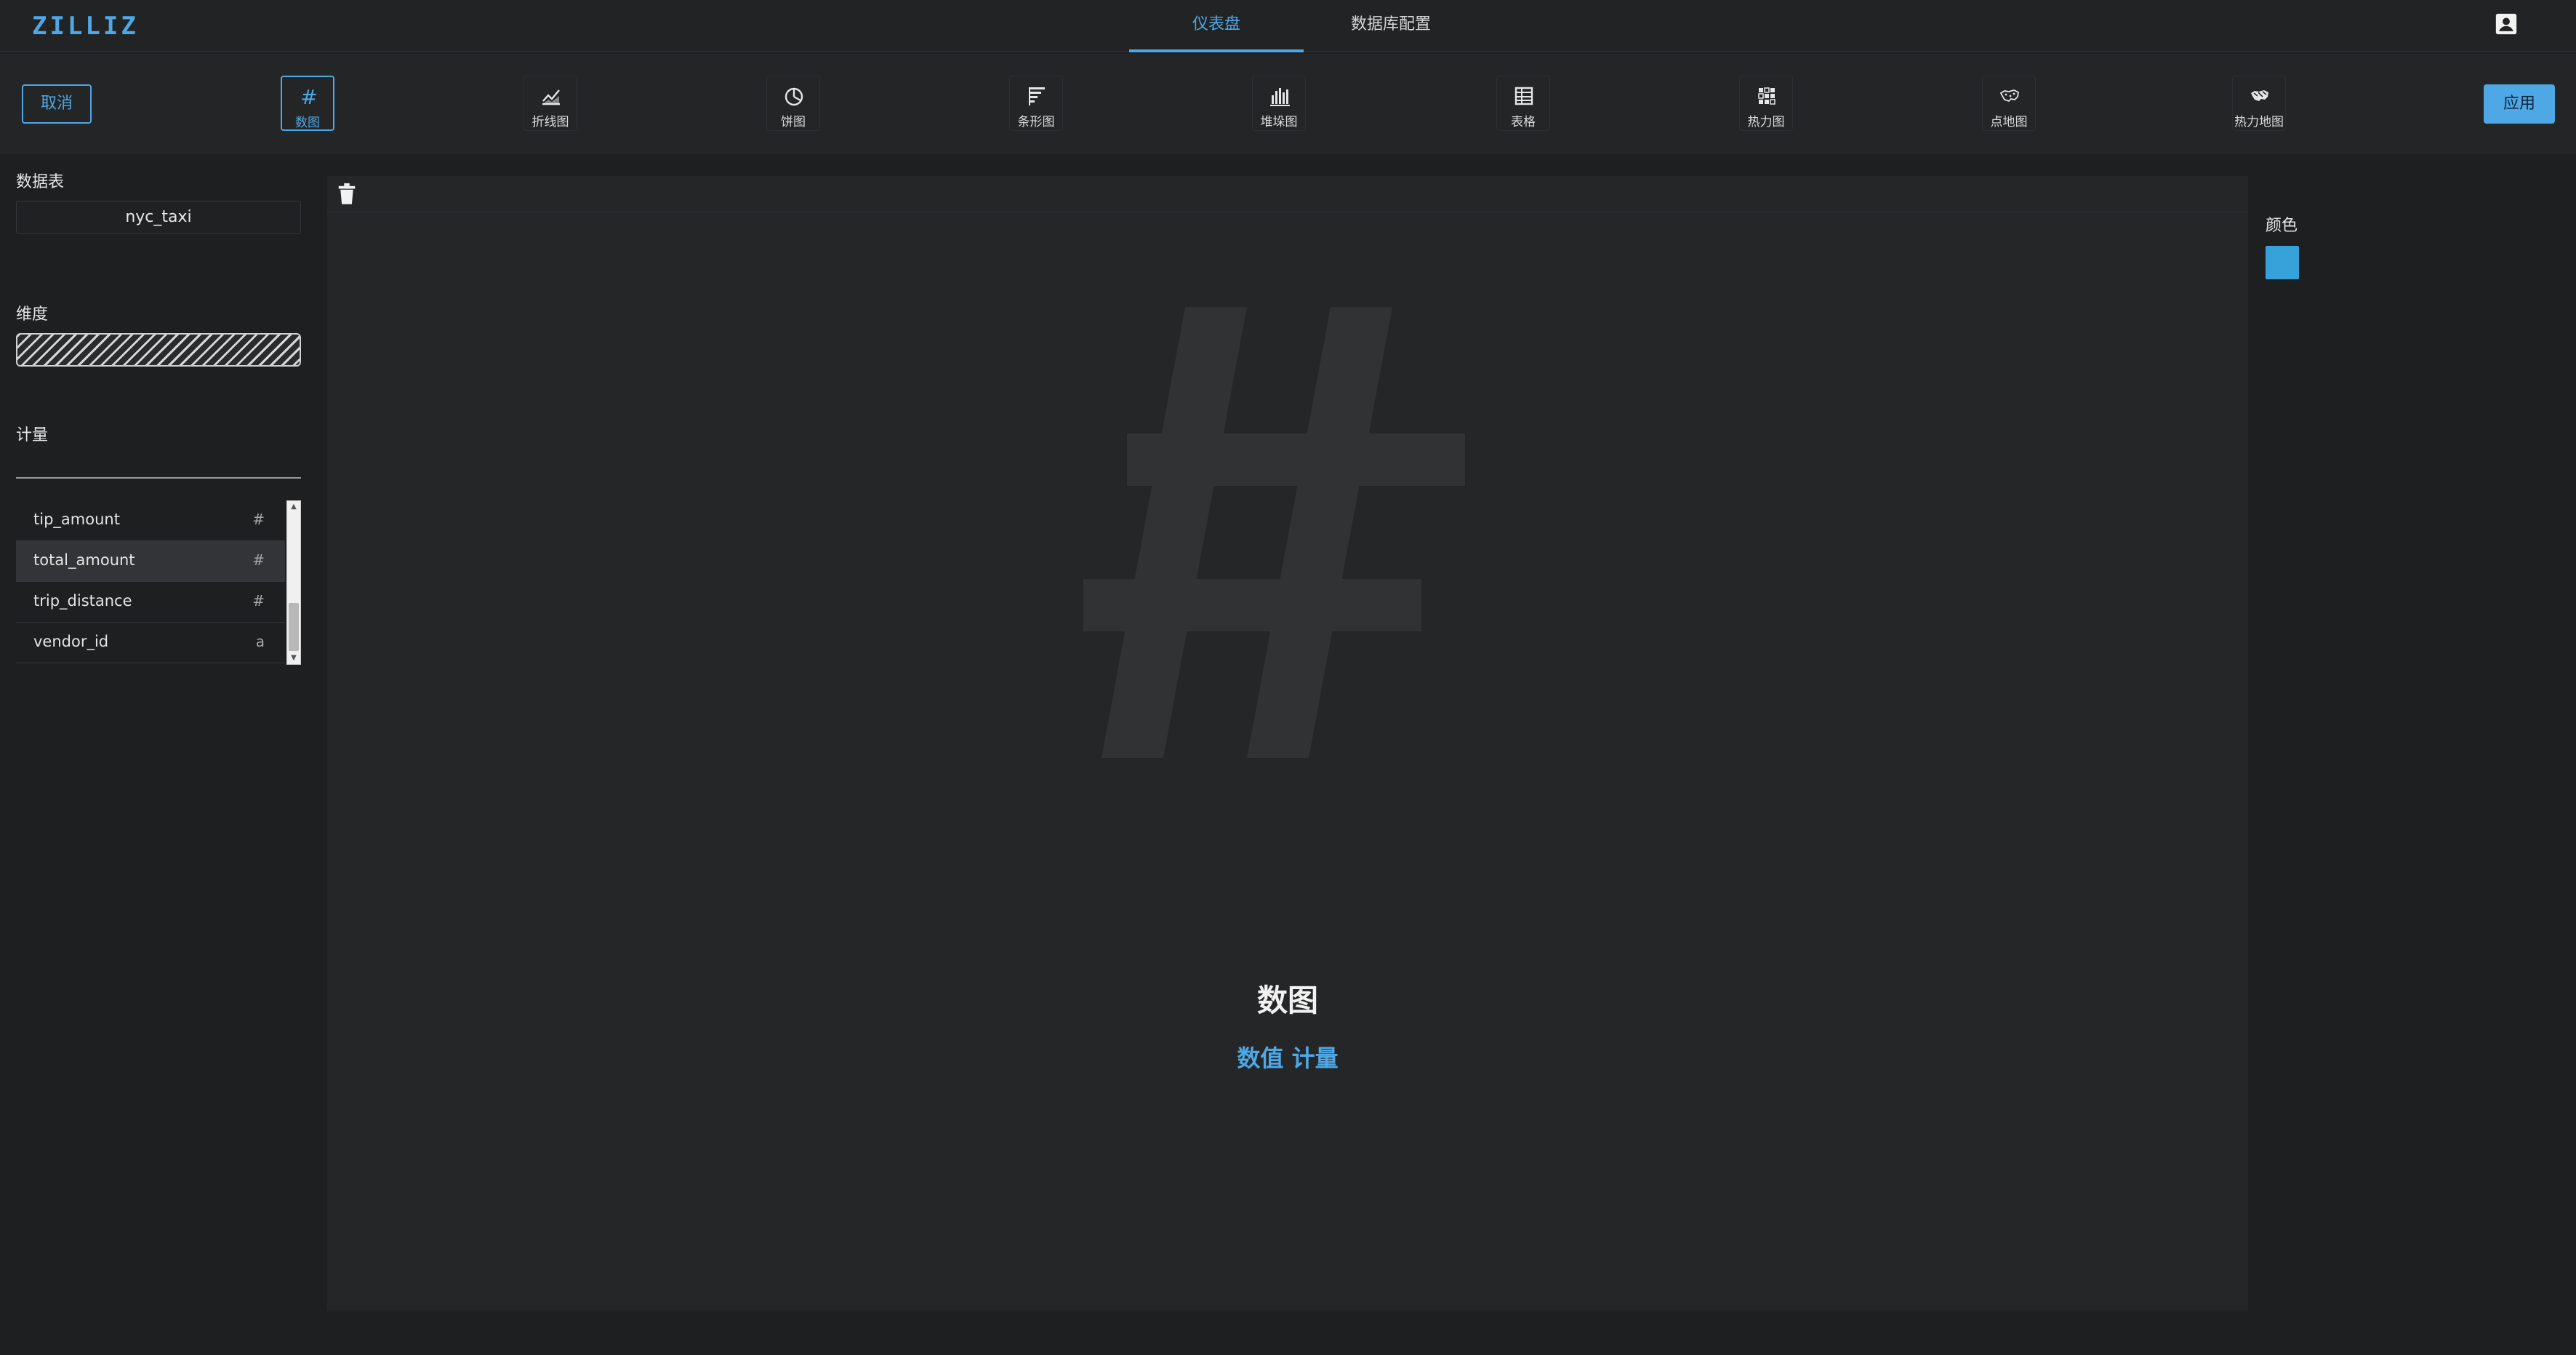 The width and height of the screenshot is (2576, 1355). Describe the element at coordinates (1274, 532) in the screenshot. I see `hash-icon` at that location.